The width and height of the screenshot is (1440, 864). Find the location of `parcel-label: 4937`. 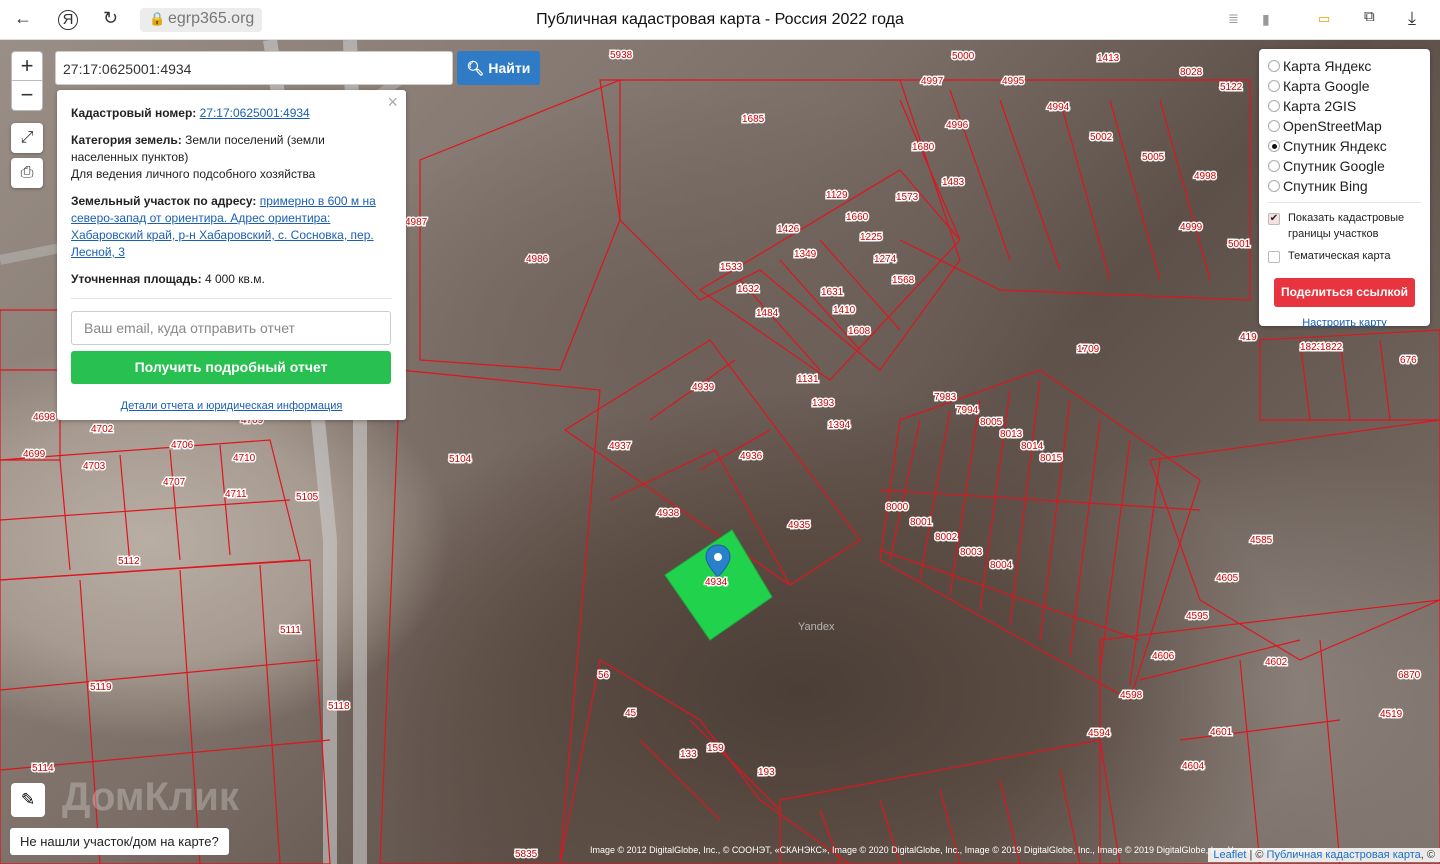

parcel-label: 4937 is located at coordinates (621, 447).